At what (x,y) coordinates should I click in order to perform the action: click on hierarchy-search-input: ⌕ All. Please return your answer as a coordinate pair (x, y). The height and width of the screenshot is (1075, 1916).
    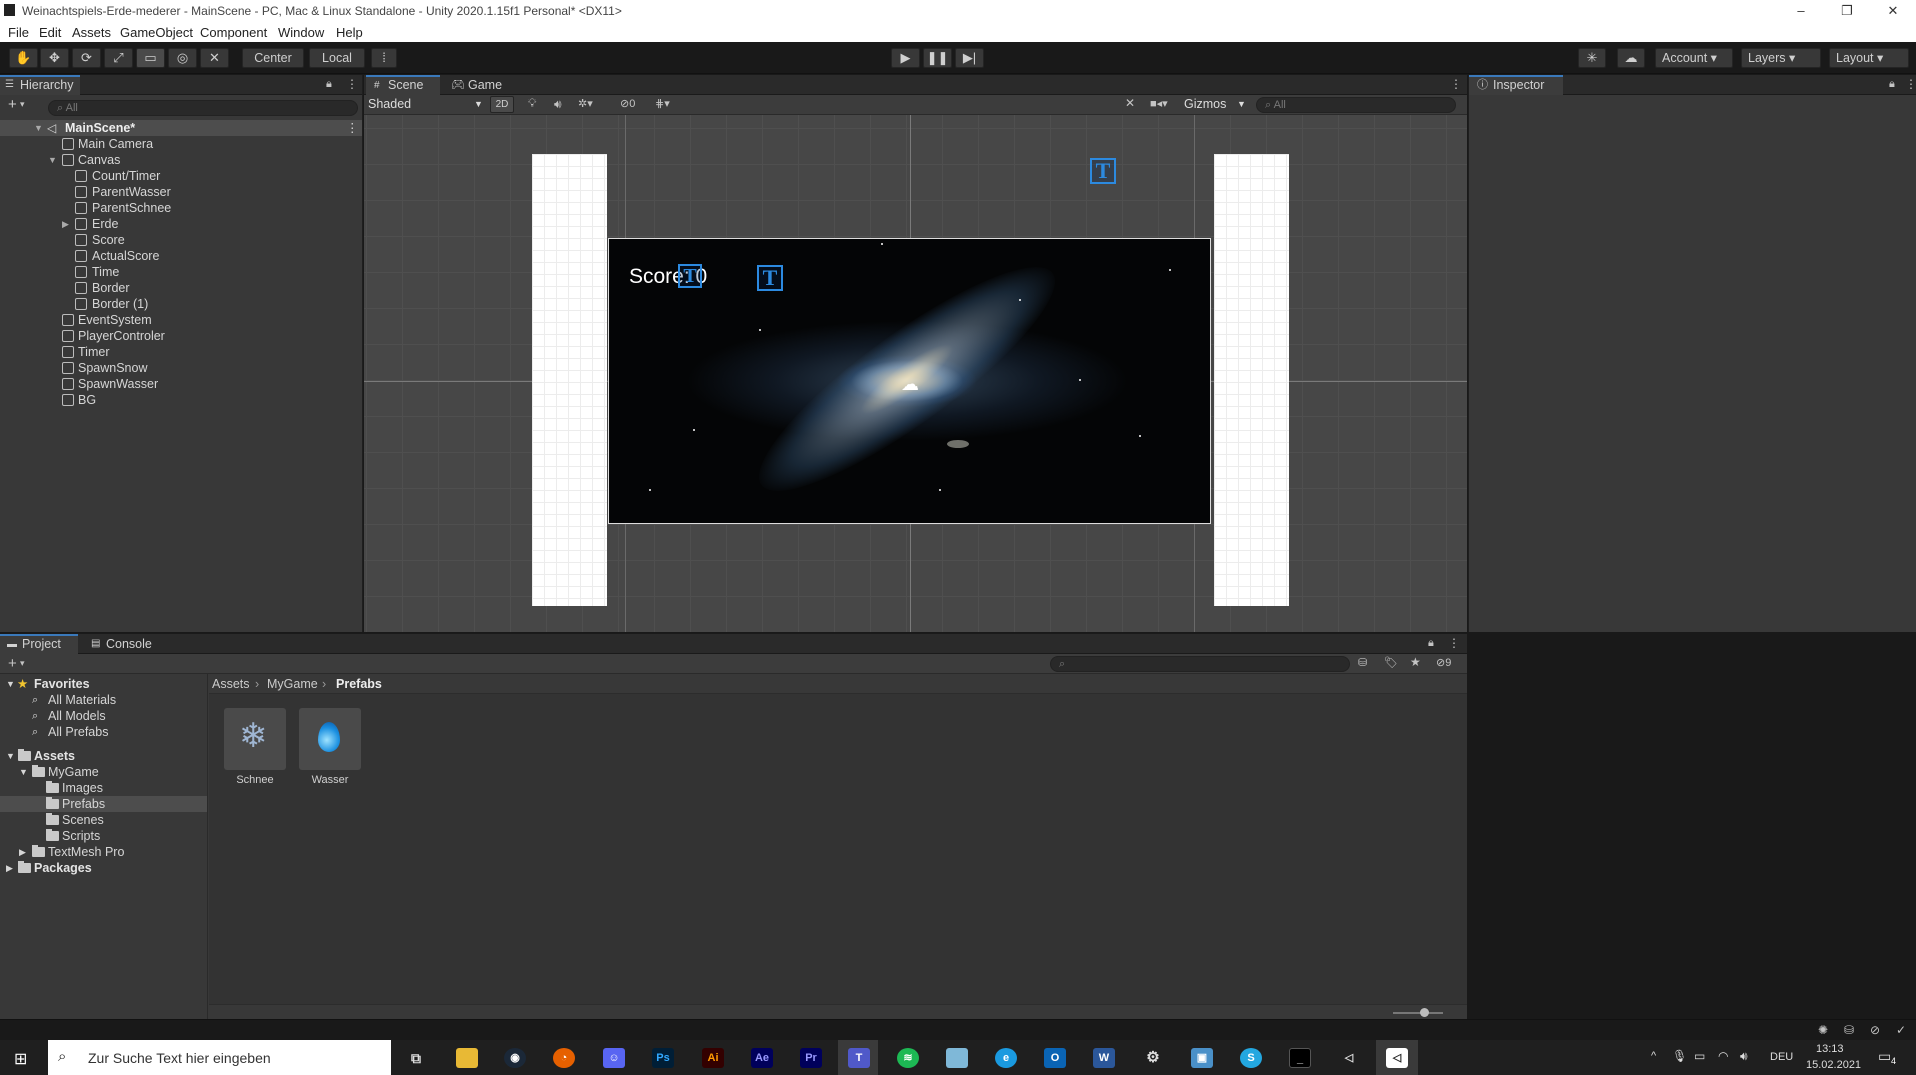
    Looking at the image, I should click on (203, 108).